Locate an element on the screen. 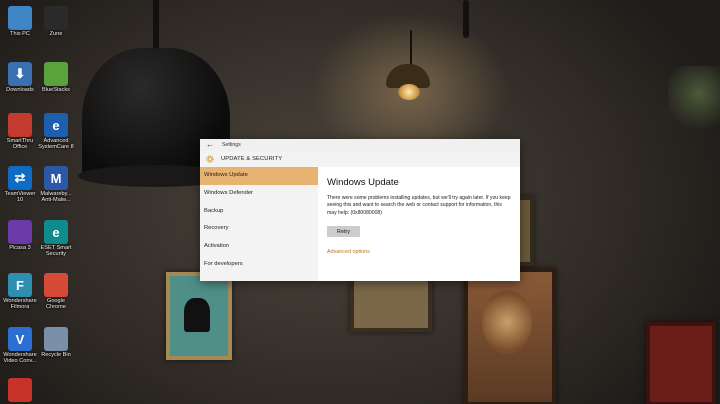 The image size is (720, 404). retry-button: Retry is located at coordinates (343, 231).